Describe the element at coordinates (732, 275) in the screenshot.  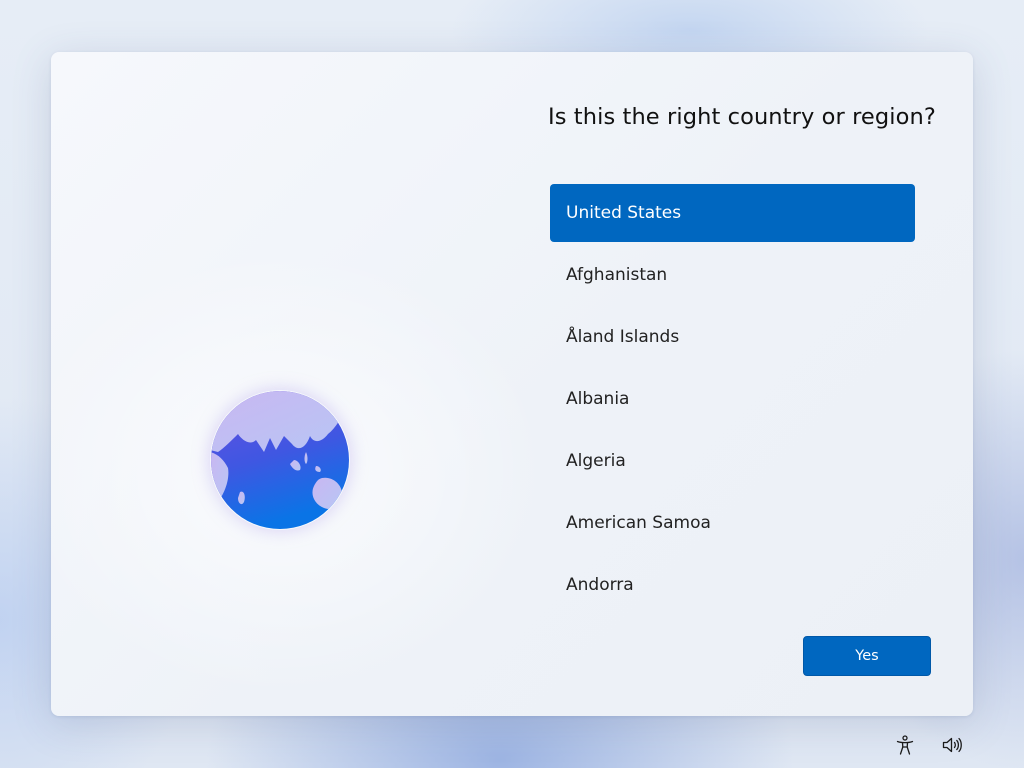
I see `country-option-afghanistan: Afghanistan` at that location.